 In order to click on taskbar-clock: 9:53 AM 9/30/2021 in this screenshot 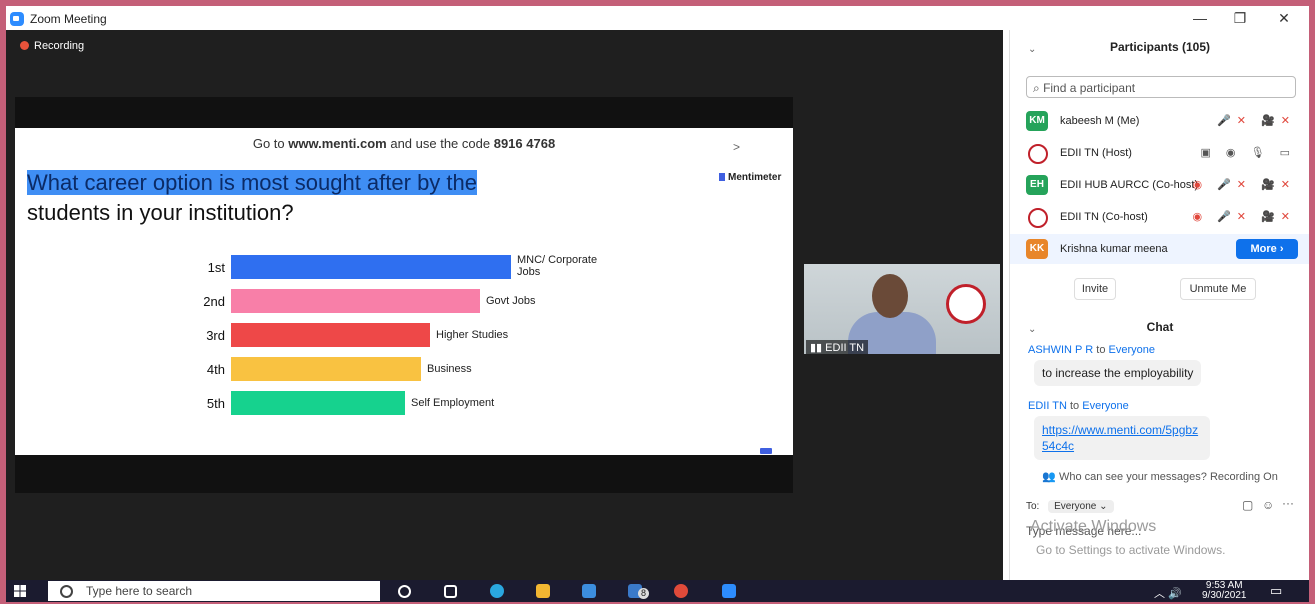, I will do `click(1224, 591)`.